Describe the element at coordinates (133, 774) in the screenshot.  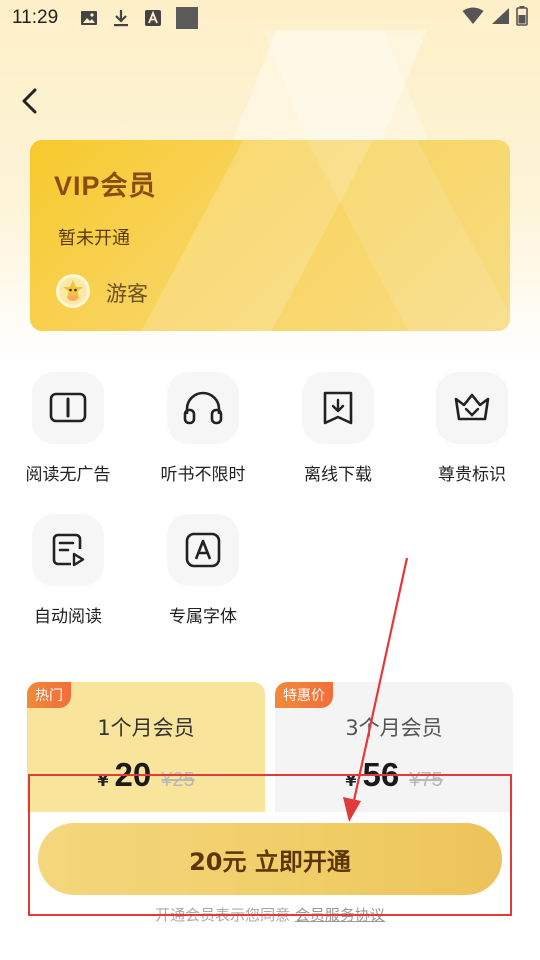
I see `price-amount: 20` at that location.